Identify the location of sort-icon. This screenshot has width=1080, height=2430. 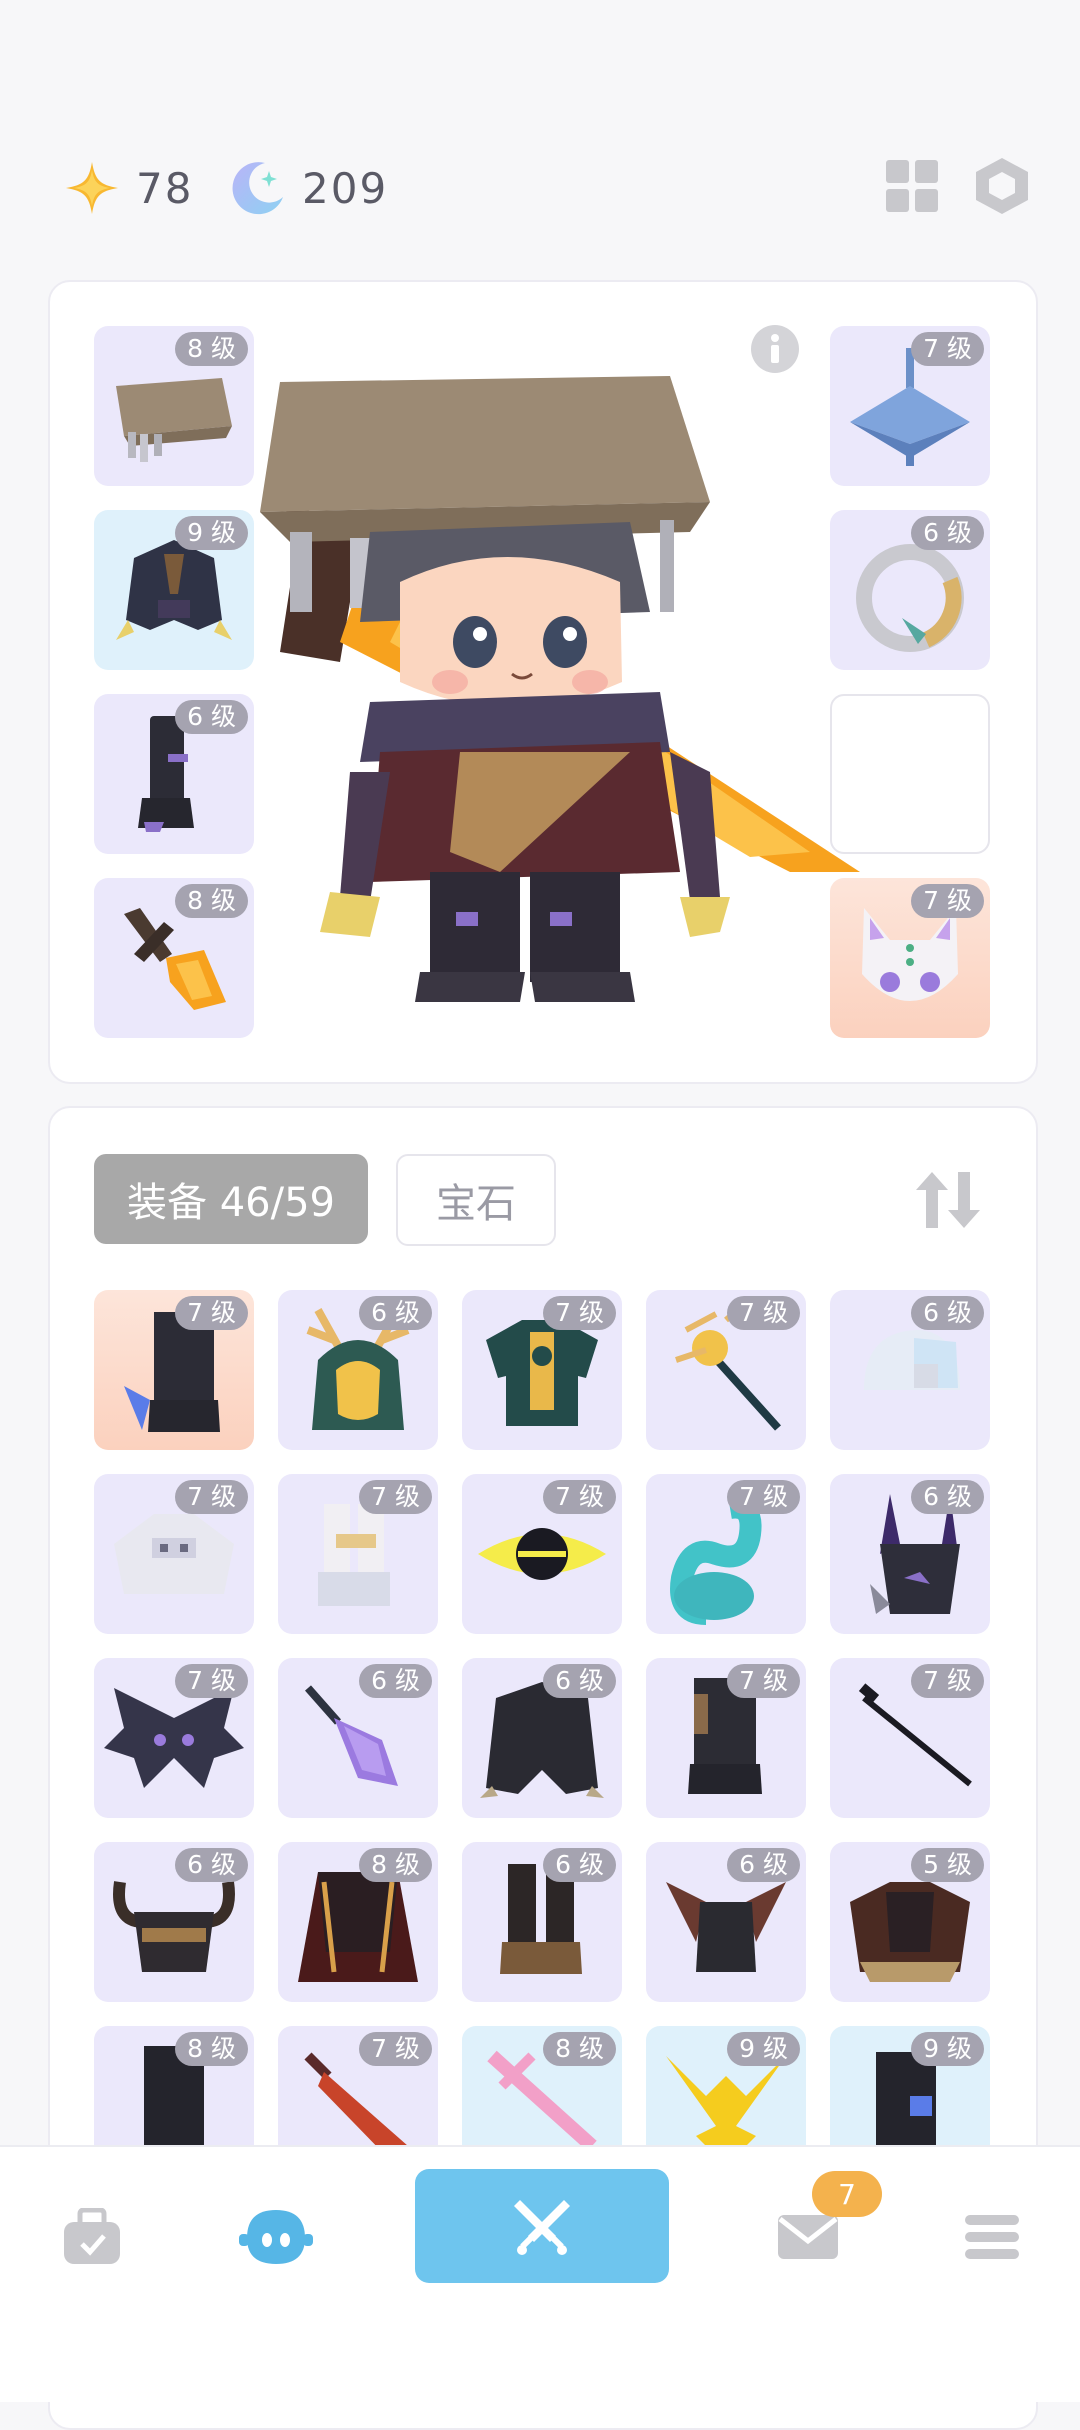
(948, 1200).